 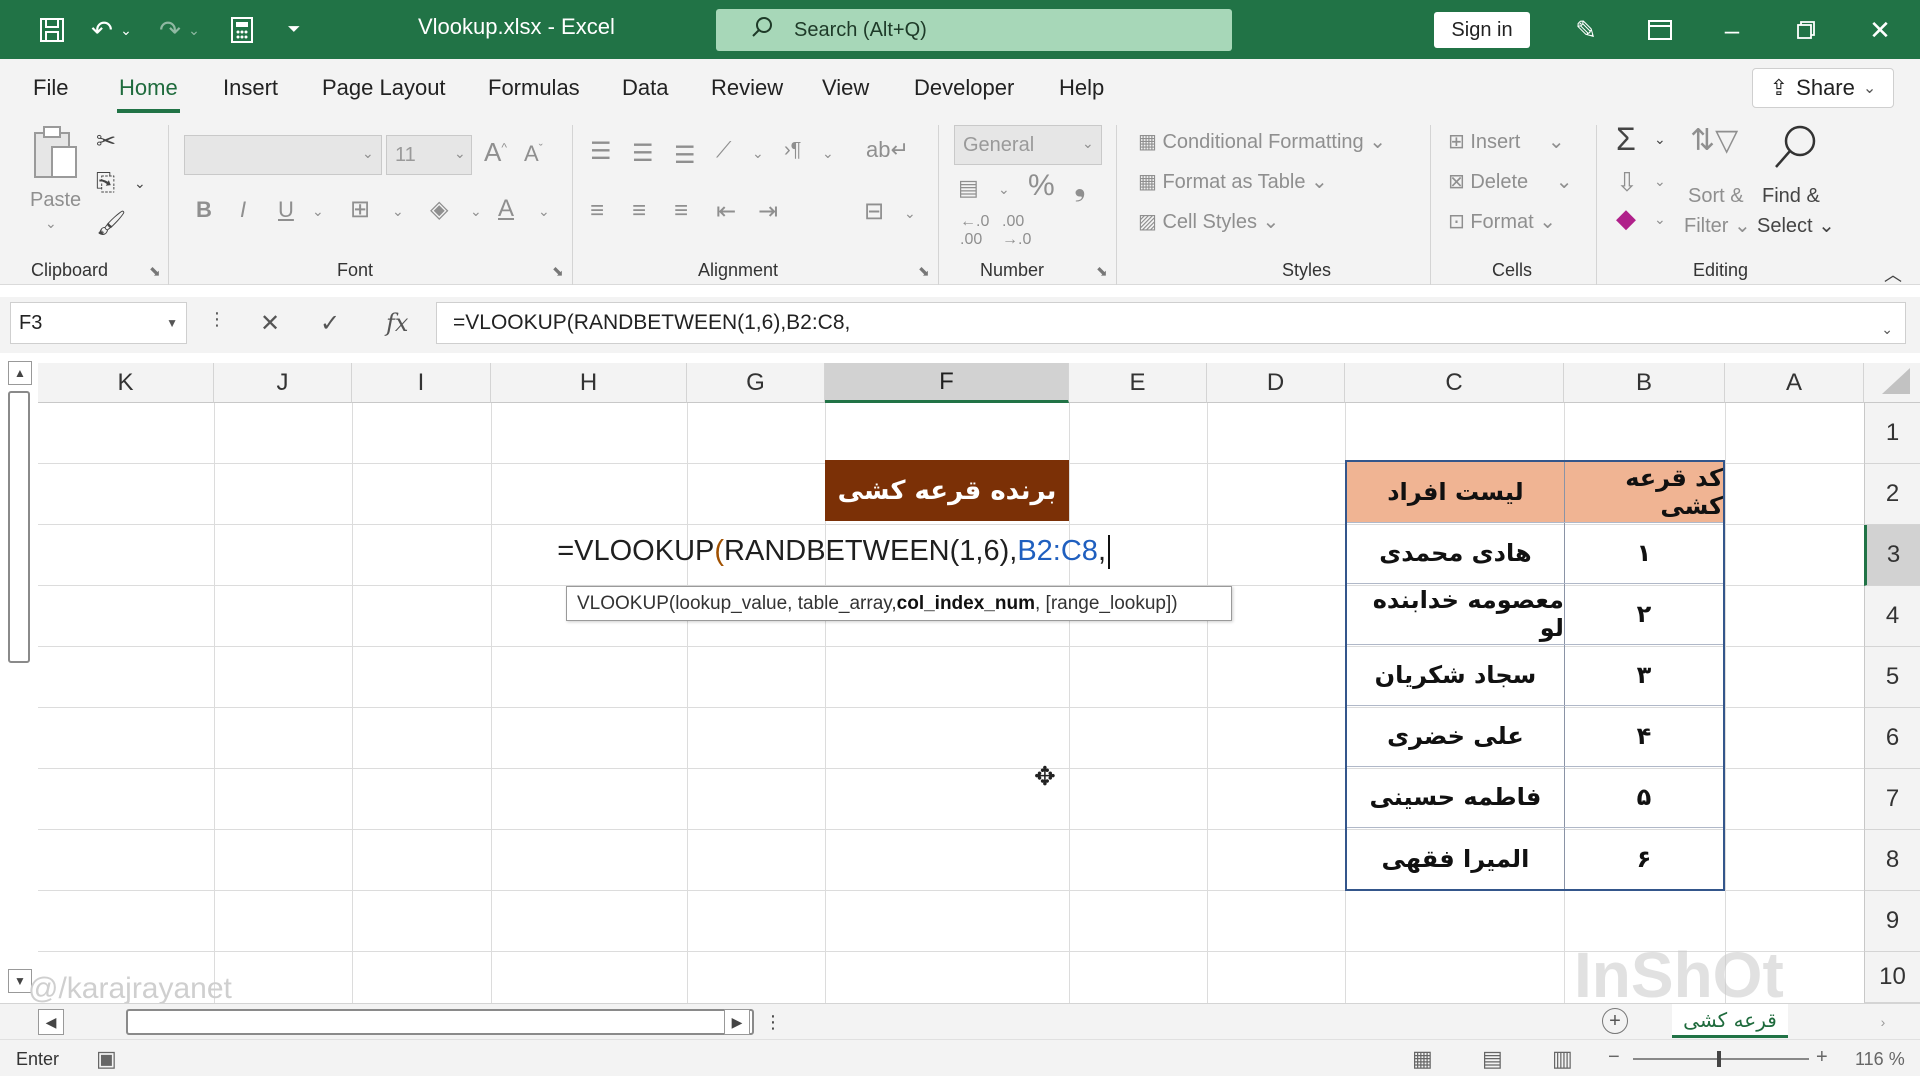 What do you see at coordinates (1892, 738) in the screenshot?
I see `row-header-6: 6` at bounding box center [1892, 738].